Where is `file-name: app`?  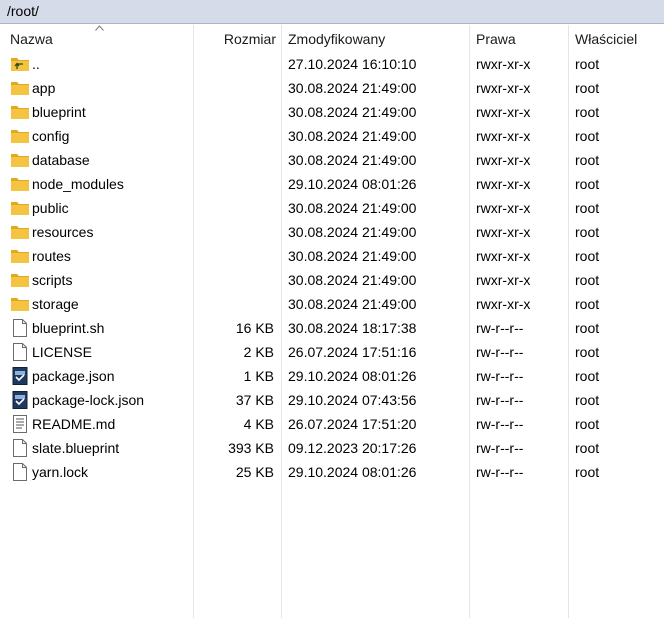 file-name: app is located at coordinates (44, 88).